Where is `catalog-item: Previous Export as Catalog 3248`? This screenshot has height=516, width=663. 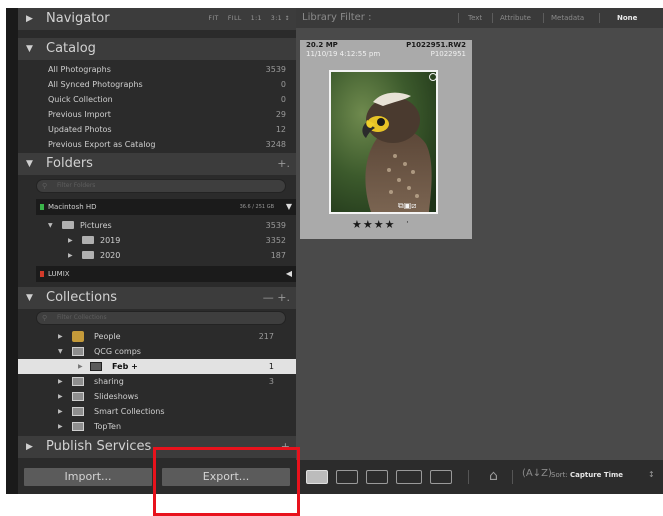
catalog-item: Previous Export as Catalog 3248 is located at coordinates (157, 144).